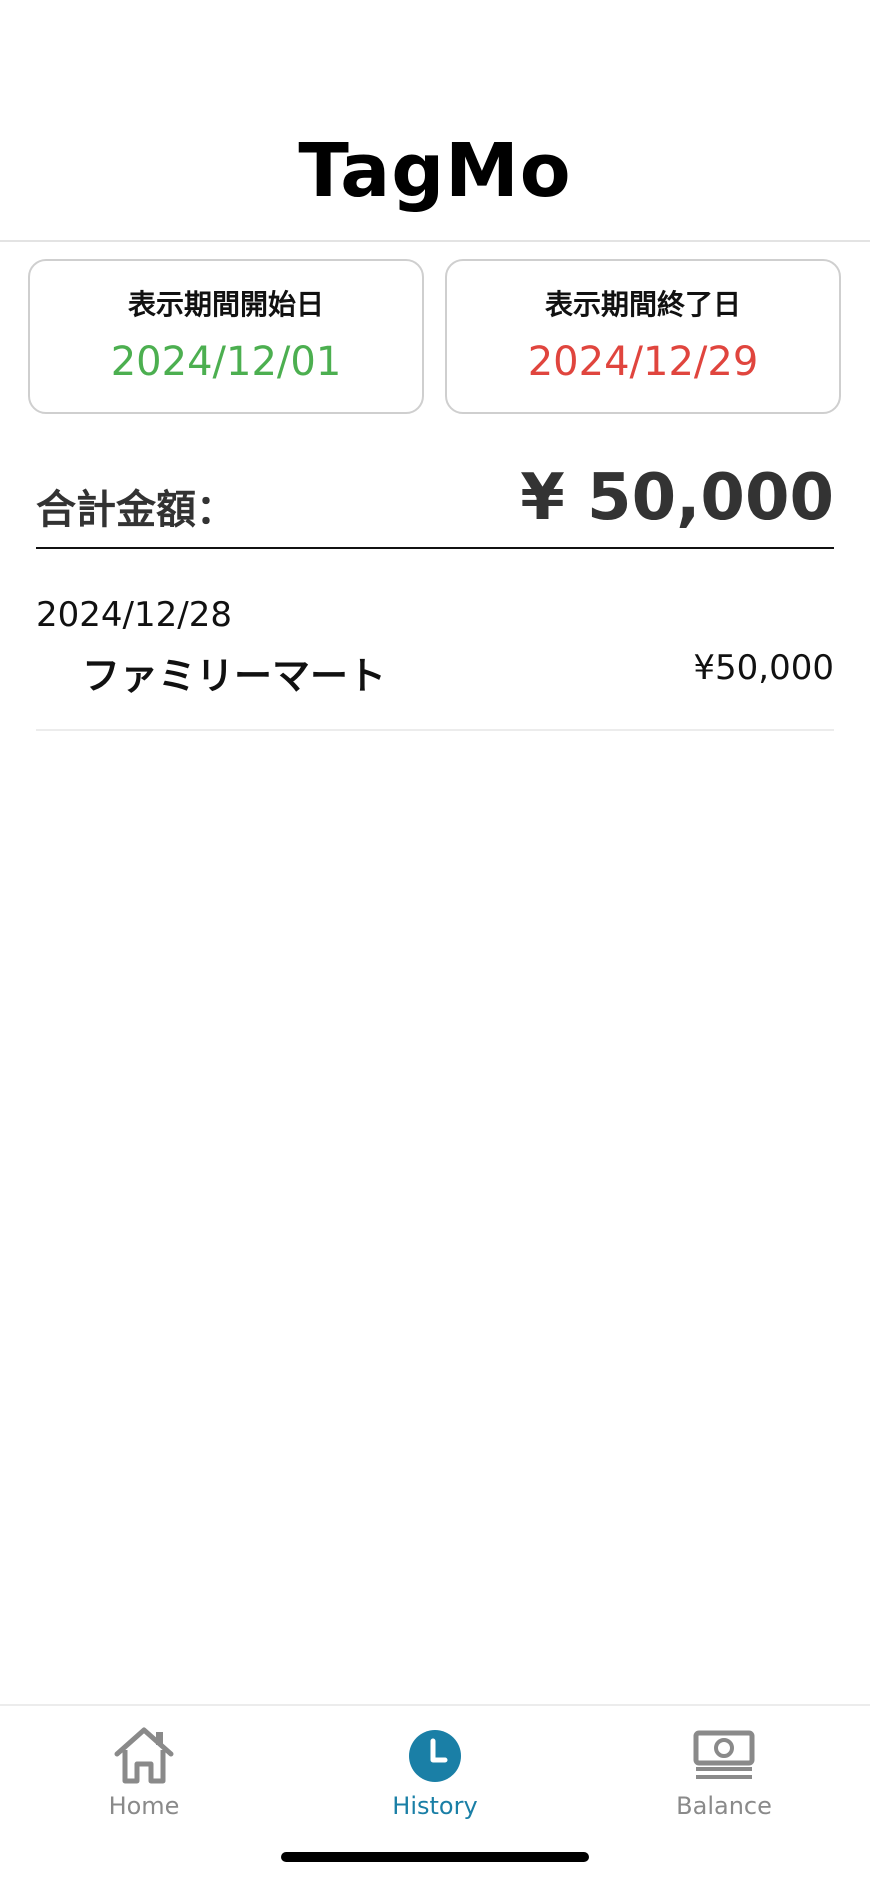  I want to click on total-row: 合計金額： ¥ 50,000, so click(435, 502).